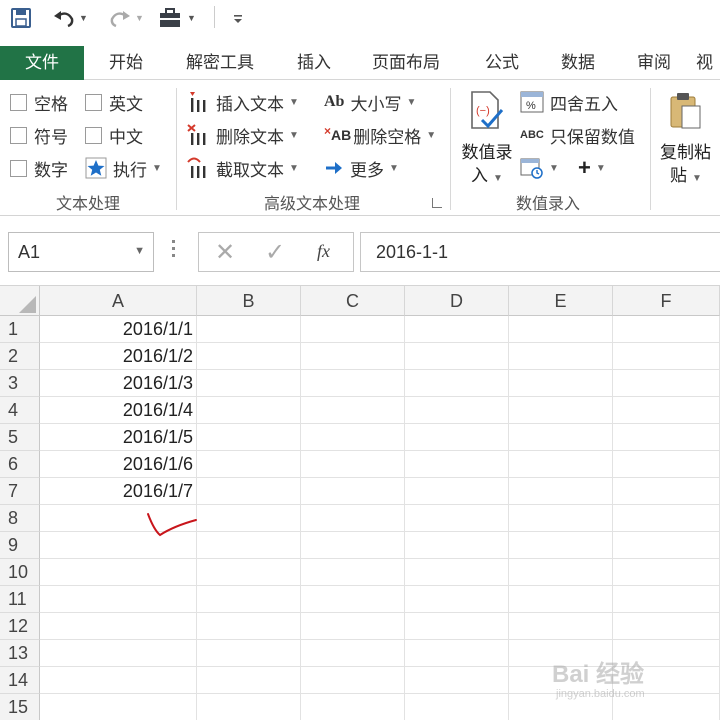  What do you see at coordinates (457, 572) in the screenshot?
I see `cell-d10` at bounding box center [457, 572].